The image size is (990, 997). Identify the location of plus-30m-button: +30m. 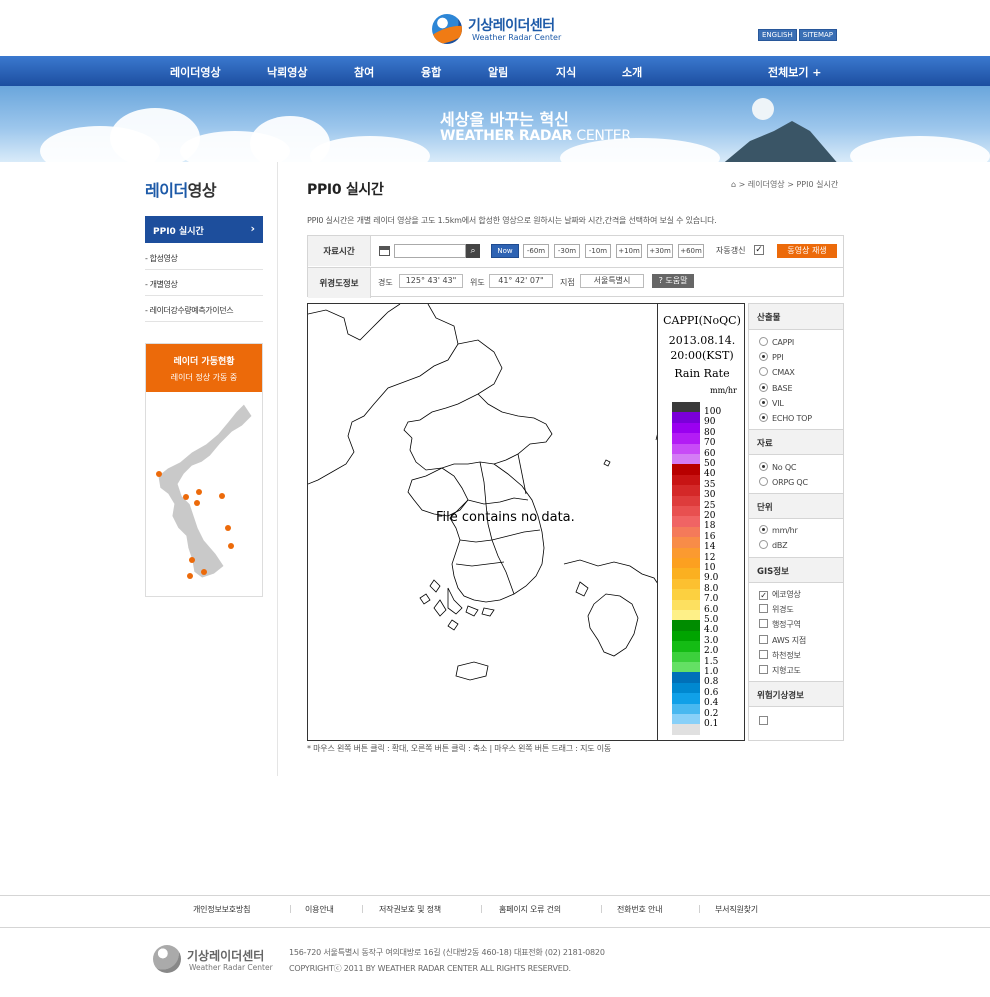
(660, 251).